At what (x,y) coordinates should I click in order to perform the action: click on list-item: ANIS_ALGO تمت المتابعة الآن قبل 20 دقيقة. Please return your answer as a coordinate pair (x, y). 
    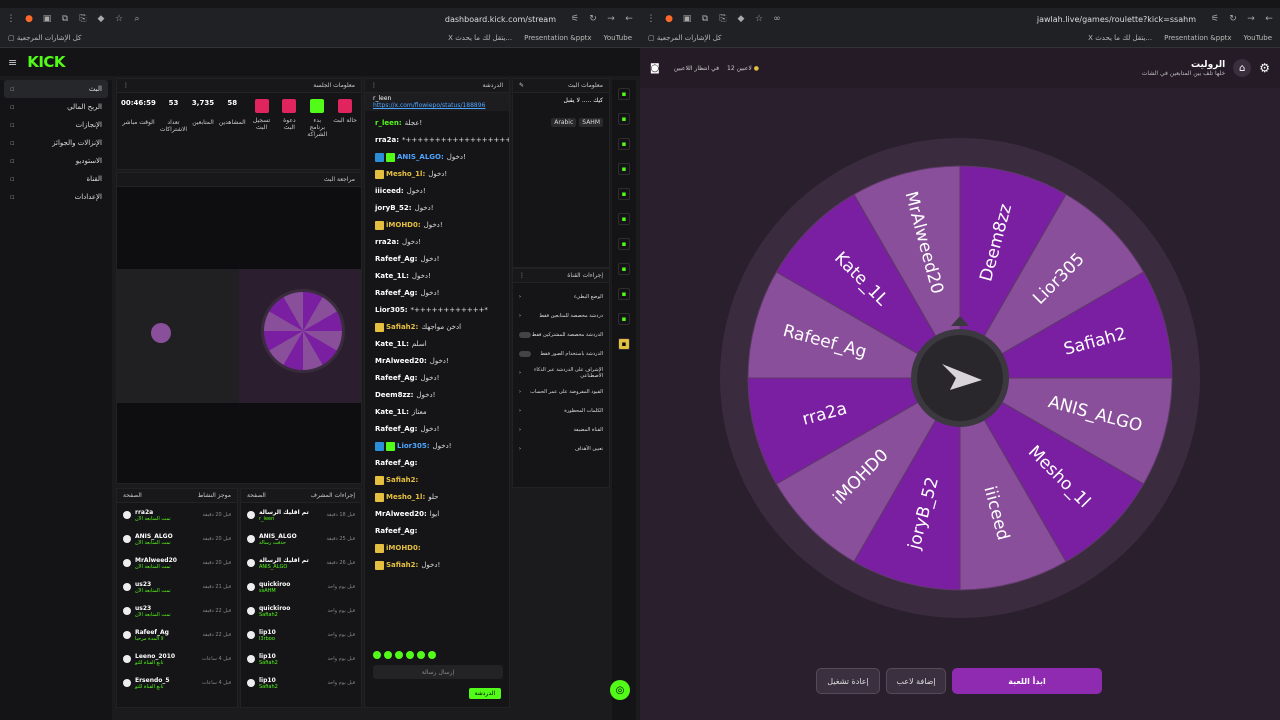
    Looking at the image, I should click on (177, 539).